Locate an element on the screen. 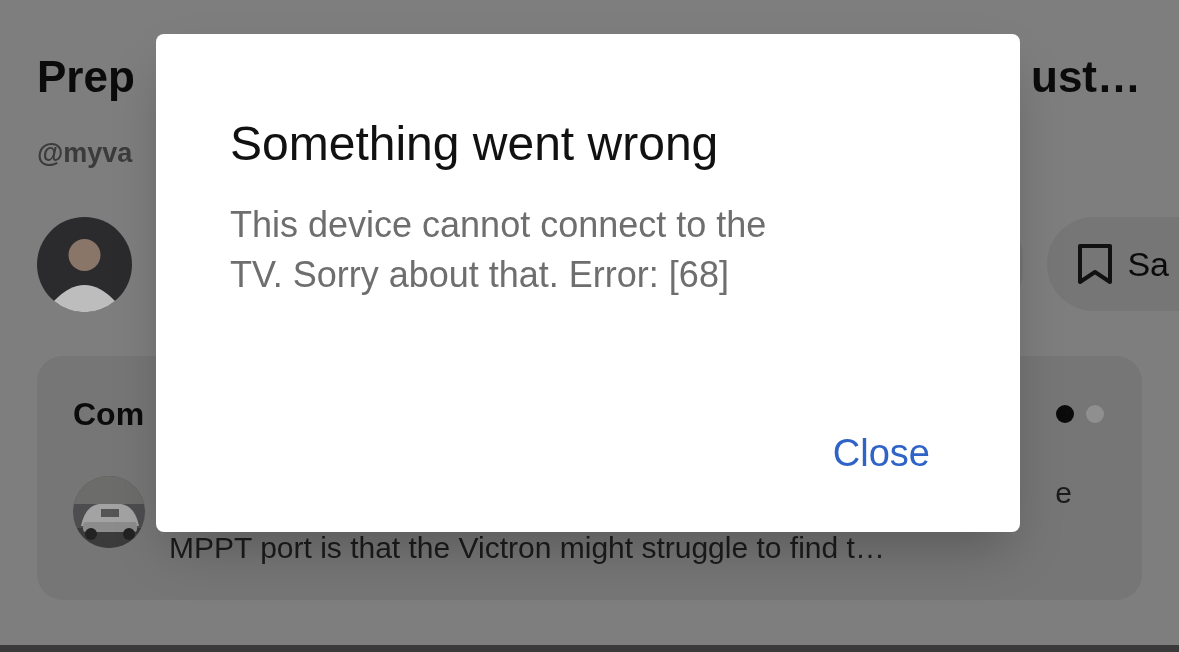  page-title: Prep is located at coordinates (86, 77).